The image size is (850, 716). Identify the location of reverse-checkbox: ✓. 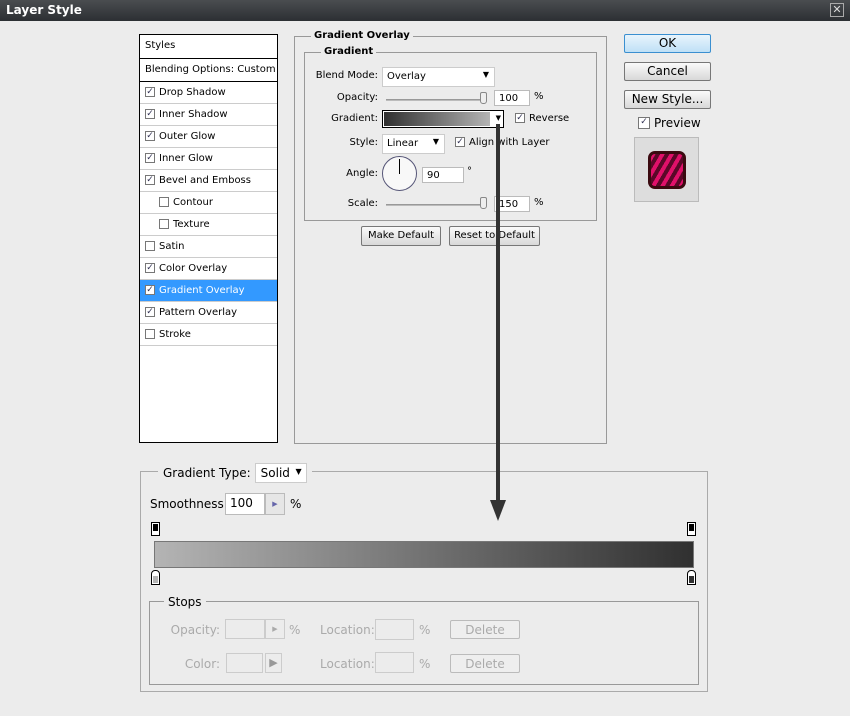
(520, 118).